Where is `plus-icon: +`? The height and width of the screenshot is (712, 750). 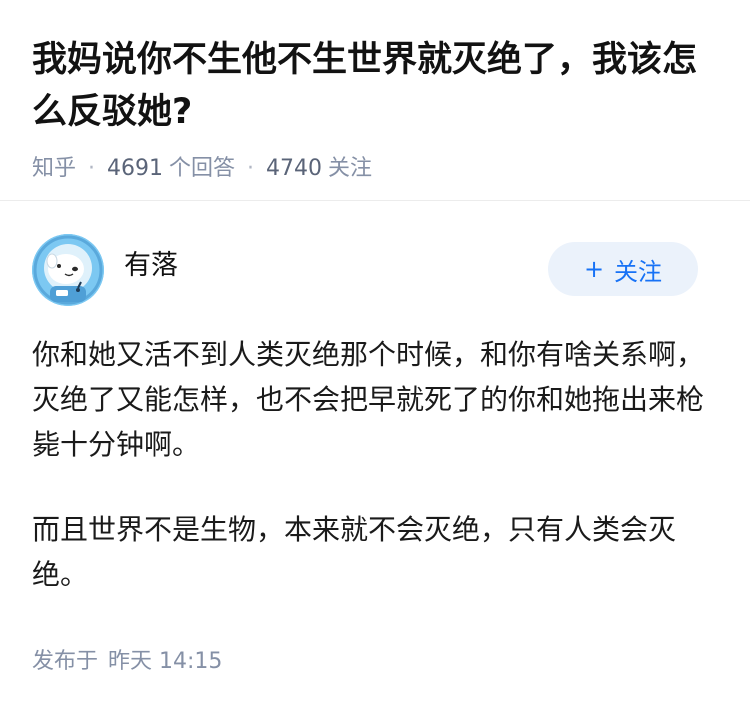
plus-icon: + is located at coordinates (594, 269).